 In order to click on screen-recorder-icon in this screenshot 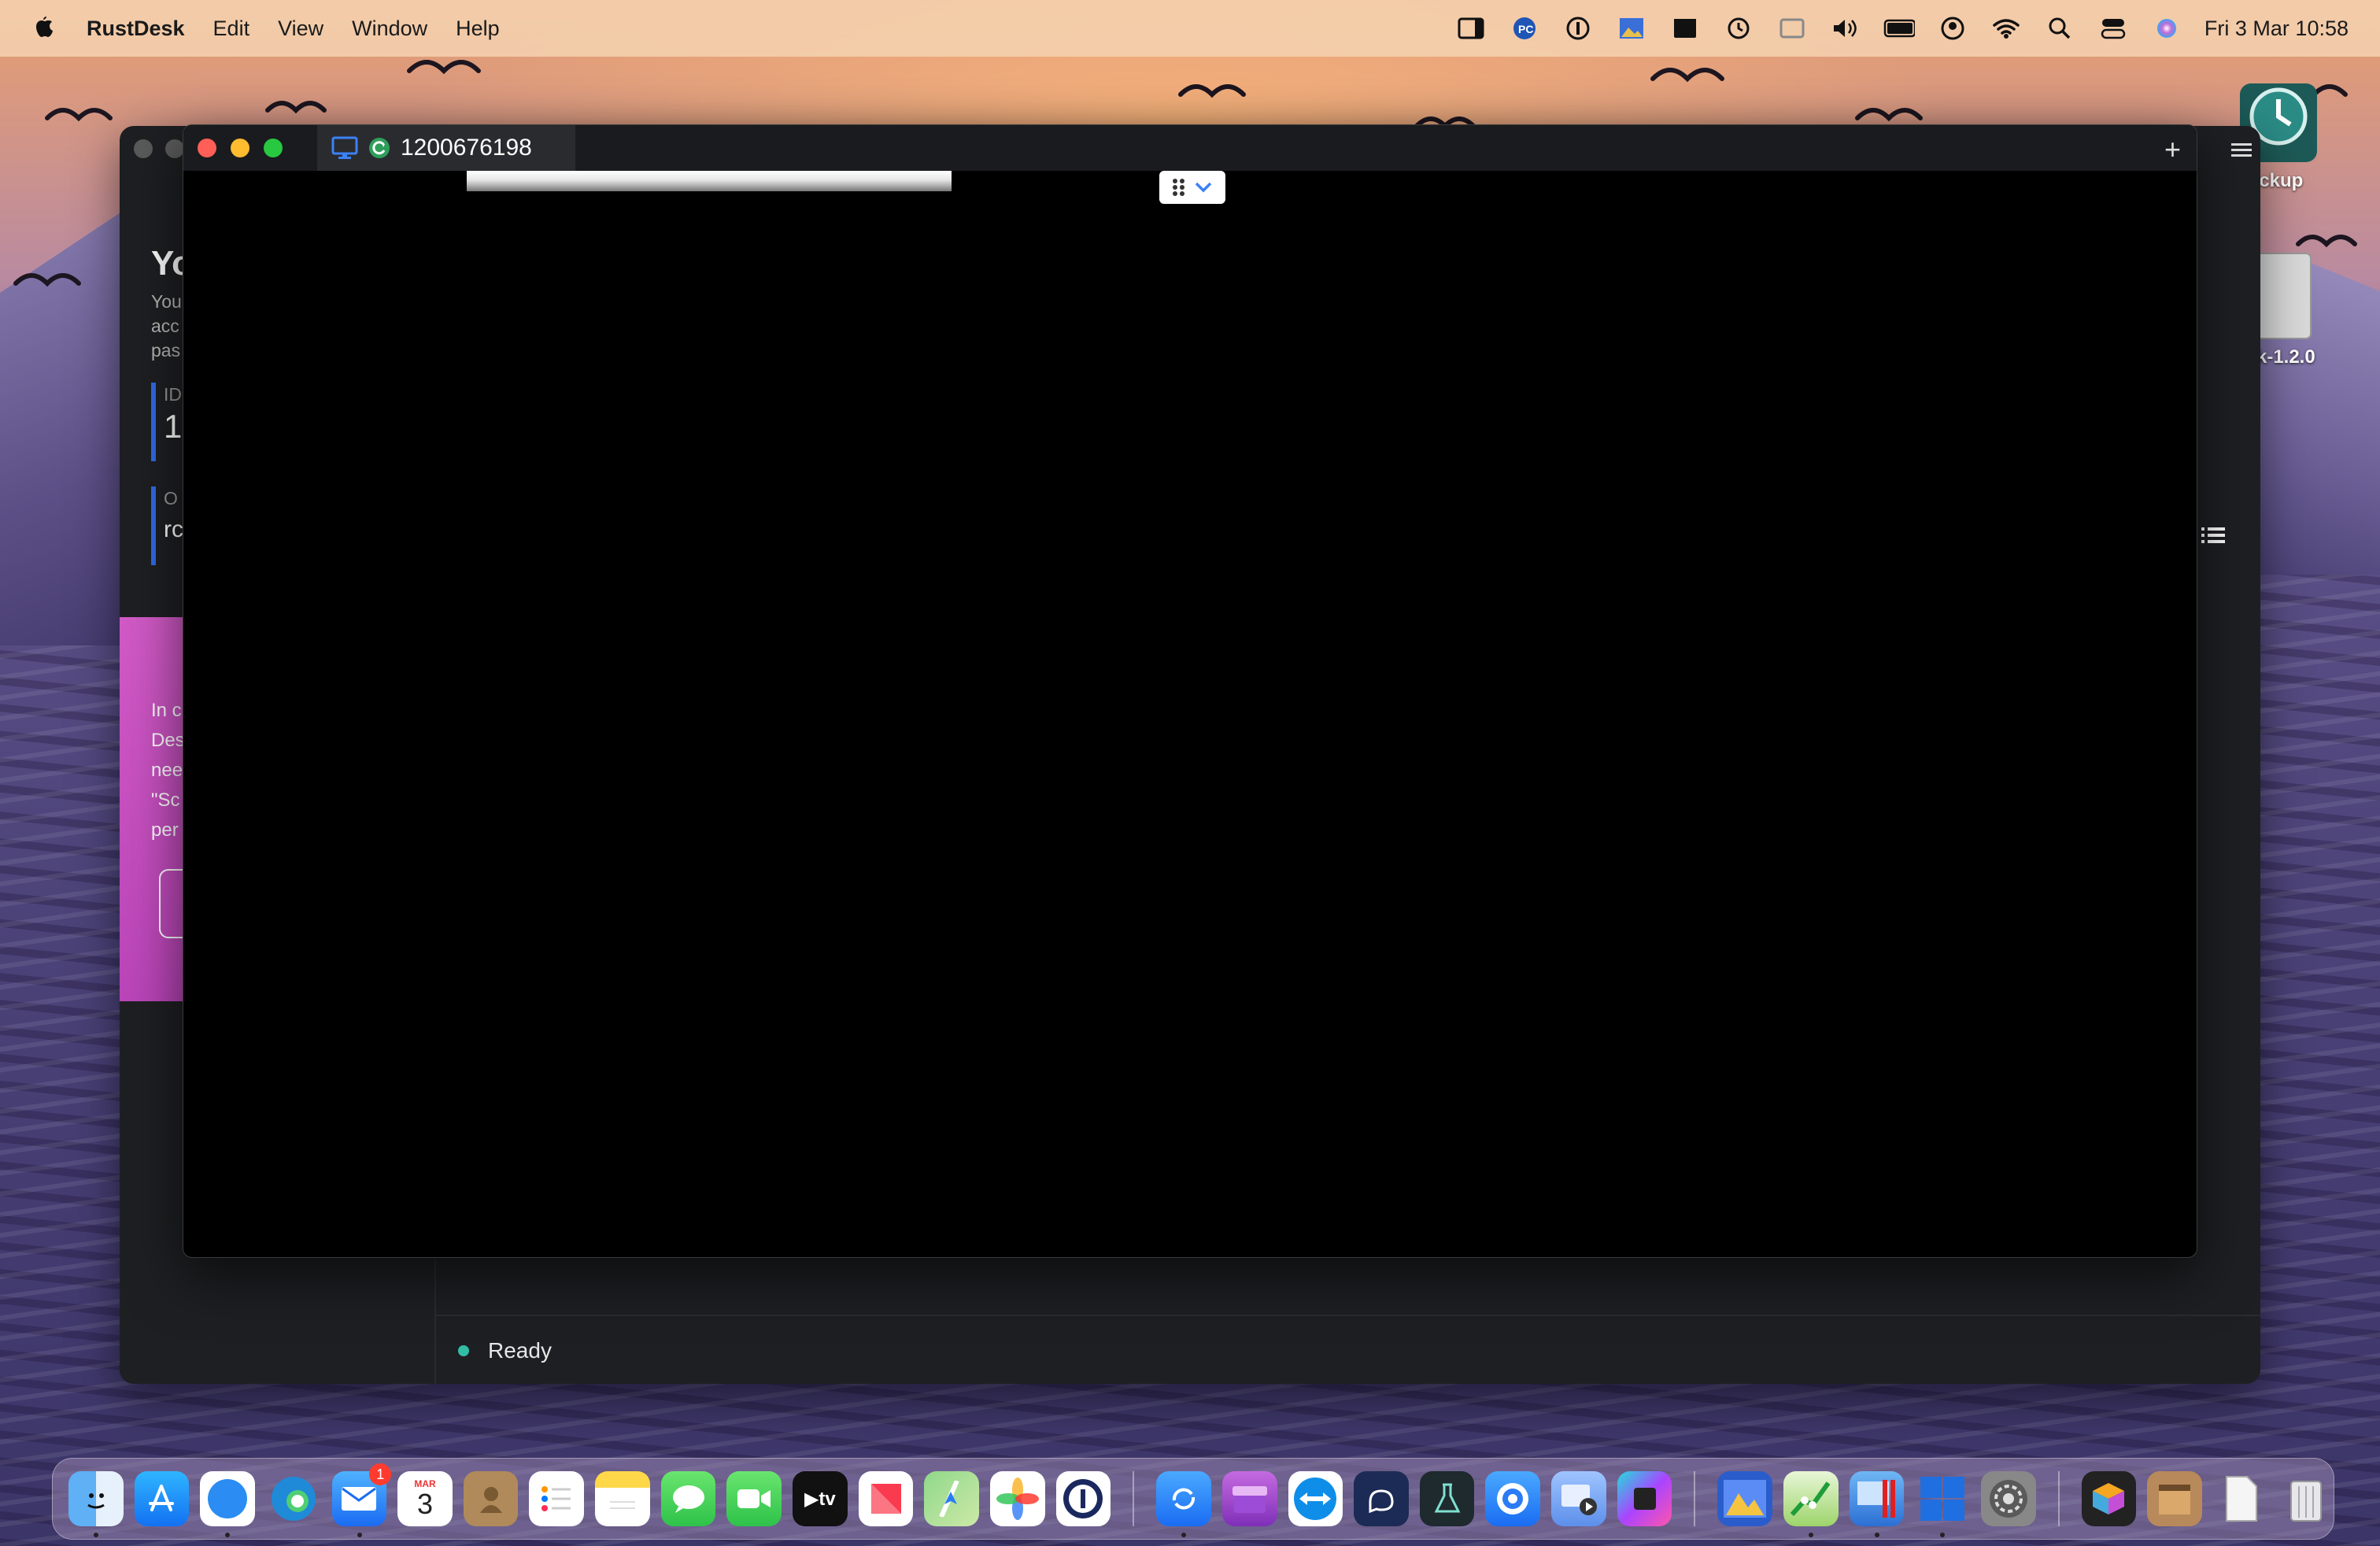, I will do `click(1579, 1500)`.